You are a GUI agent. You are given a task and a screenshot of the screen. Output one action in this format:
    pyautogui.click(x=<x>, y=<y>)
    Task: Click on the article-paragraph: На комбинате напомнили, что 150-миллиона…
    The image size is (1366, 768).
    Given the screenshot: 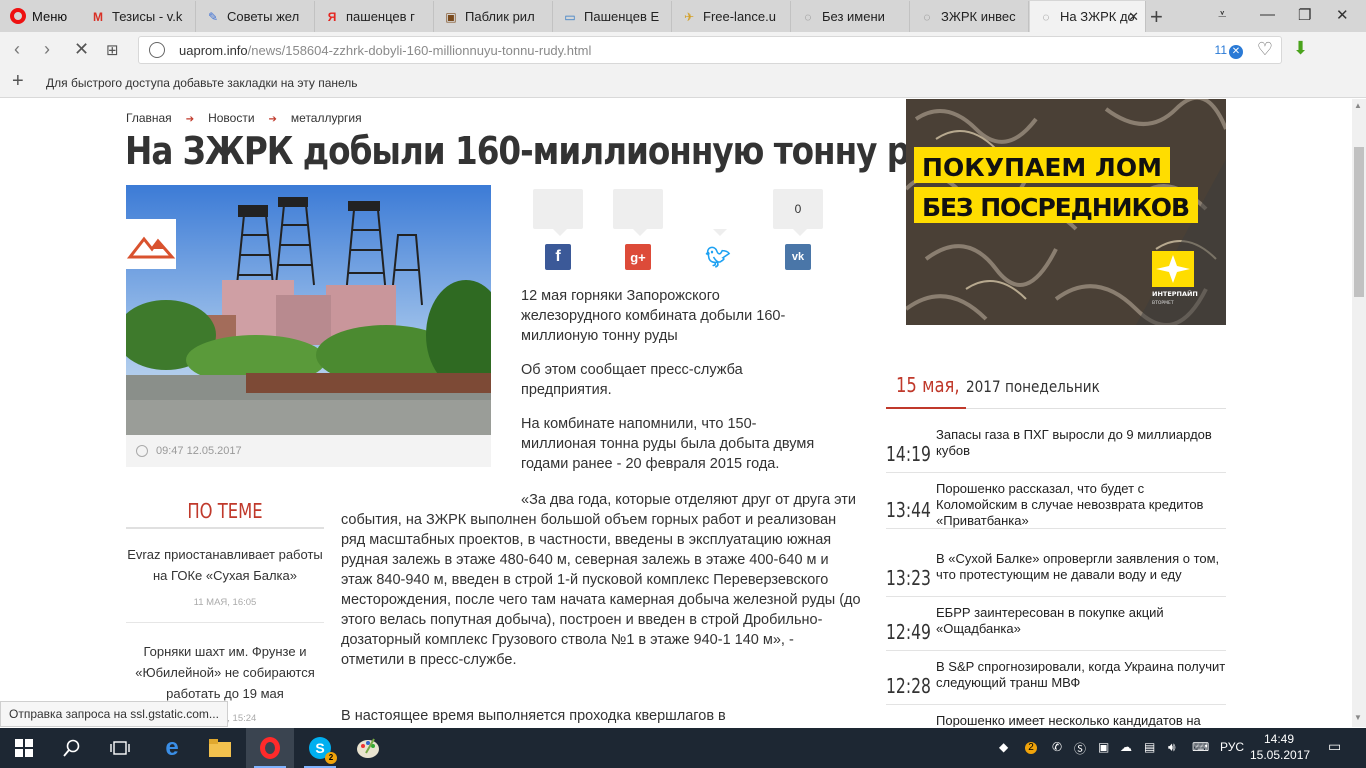 What is the action you would take?
    pyautogui.click(x=668, y=444)
    